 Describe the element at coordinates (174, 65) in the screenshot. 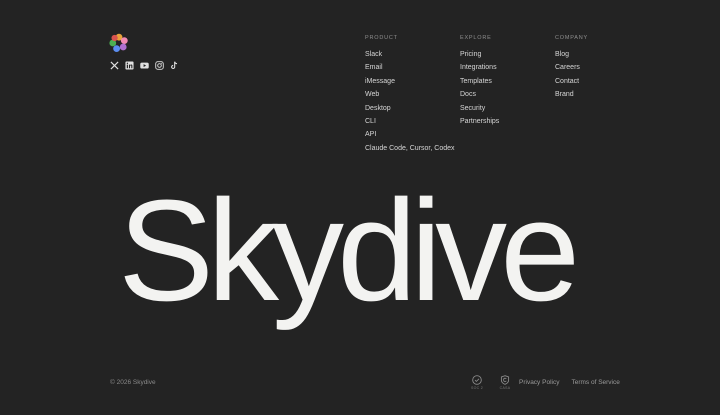

I see `tiktok-icon` at that location.